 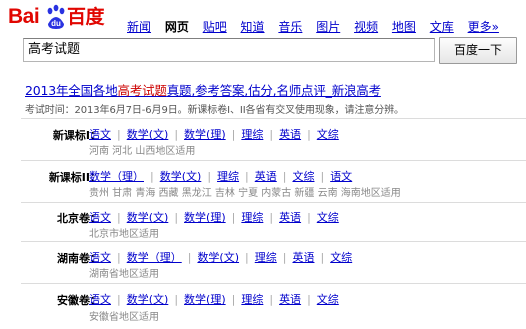 I want to click on result-title-link: 2013年全国各地高考试题真题,参考答案,估分,名师点评_新浪高考, so click(x=203, y=89).